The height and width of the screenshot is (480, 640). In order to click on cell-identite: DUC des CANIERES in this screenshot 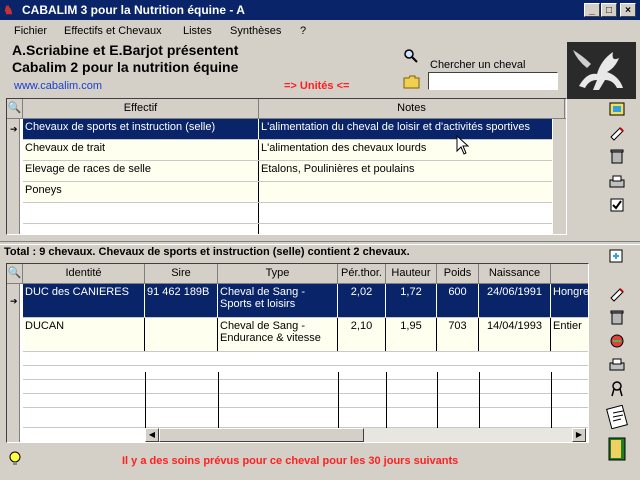, I will do `click(84, 300)`.